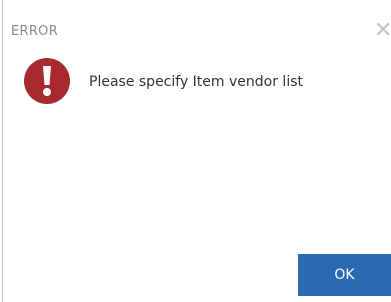  What do you see at coordinates (35, 31) in the screenshot?
I see `dialog-title: ERROR` at bounding box center [35, 31].